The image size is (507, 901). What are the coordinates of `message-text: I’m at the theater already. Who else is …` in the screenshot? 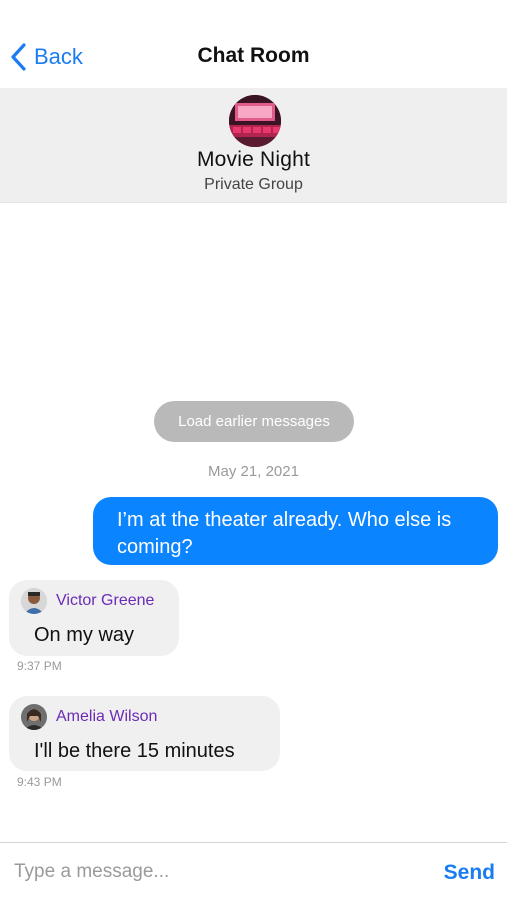 It's located at (284, 533).